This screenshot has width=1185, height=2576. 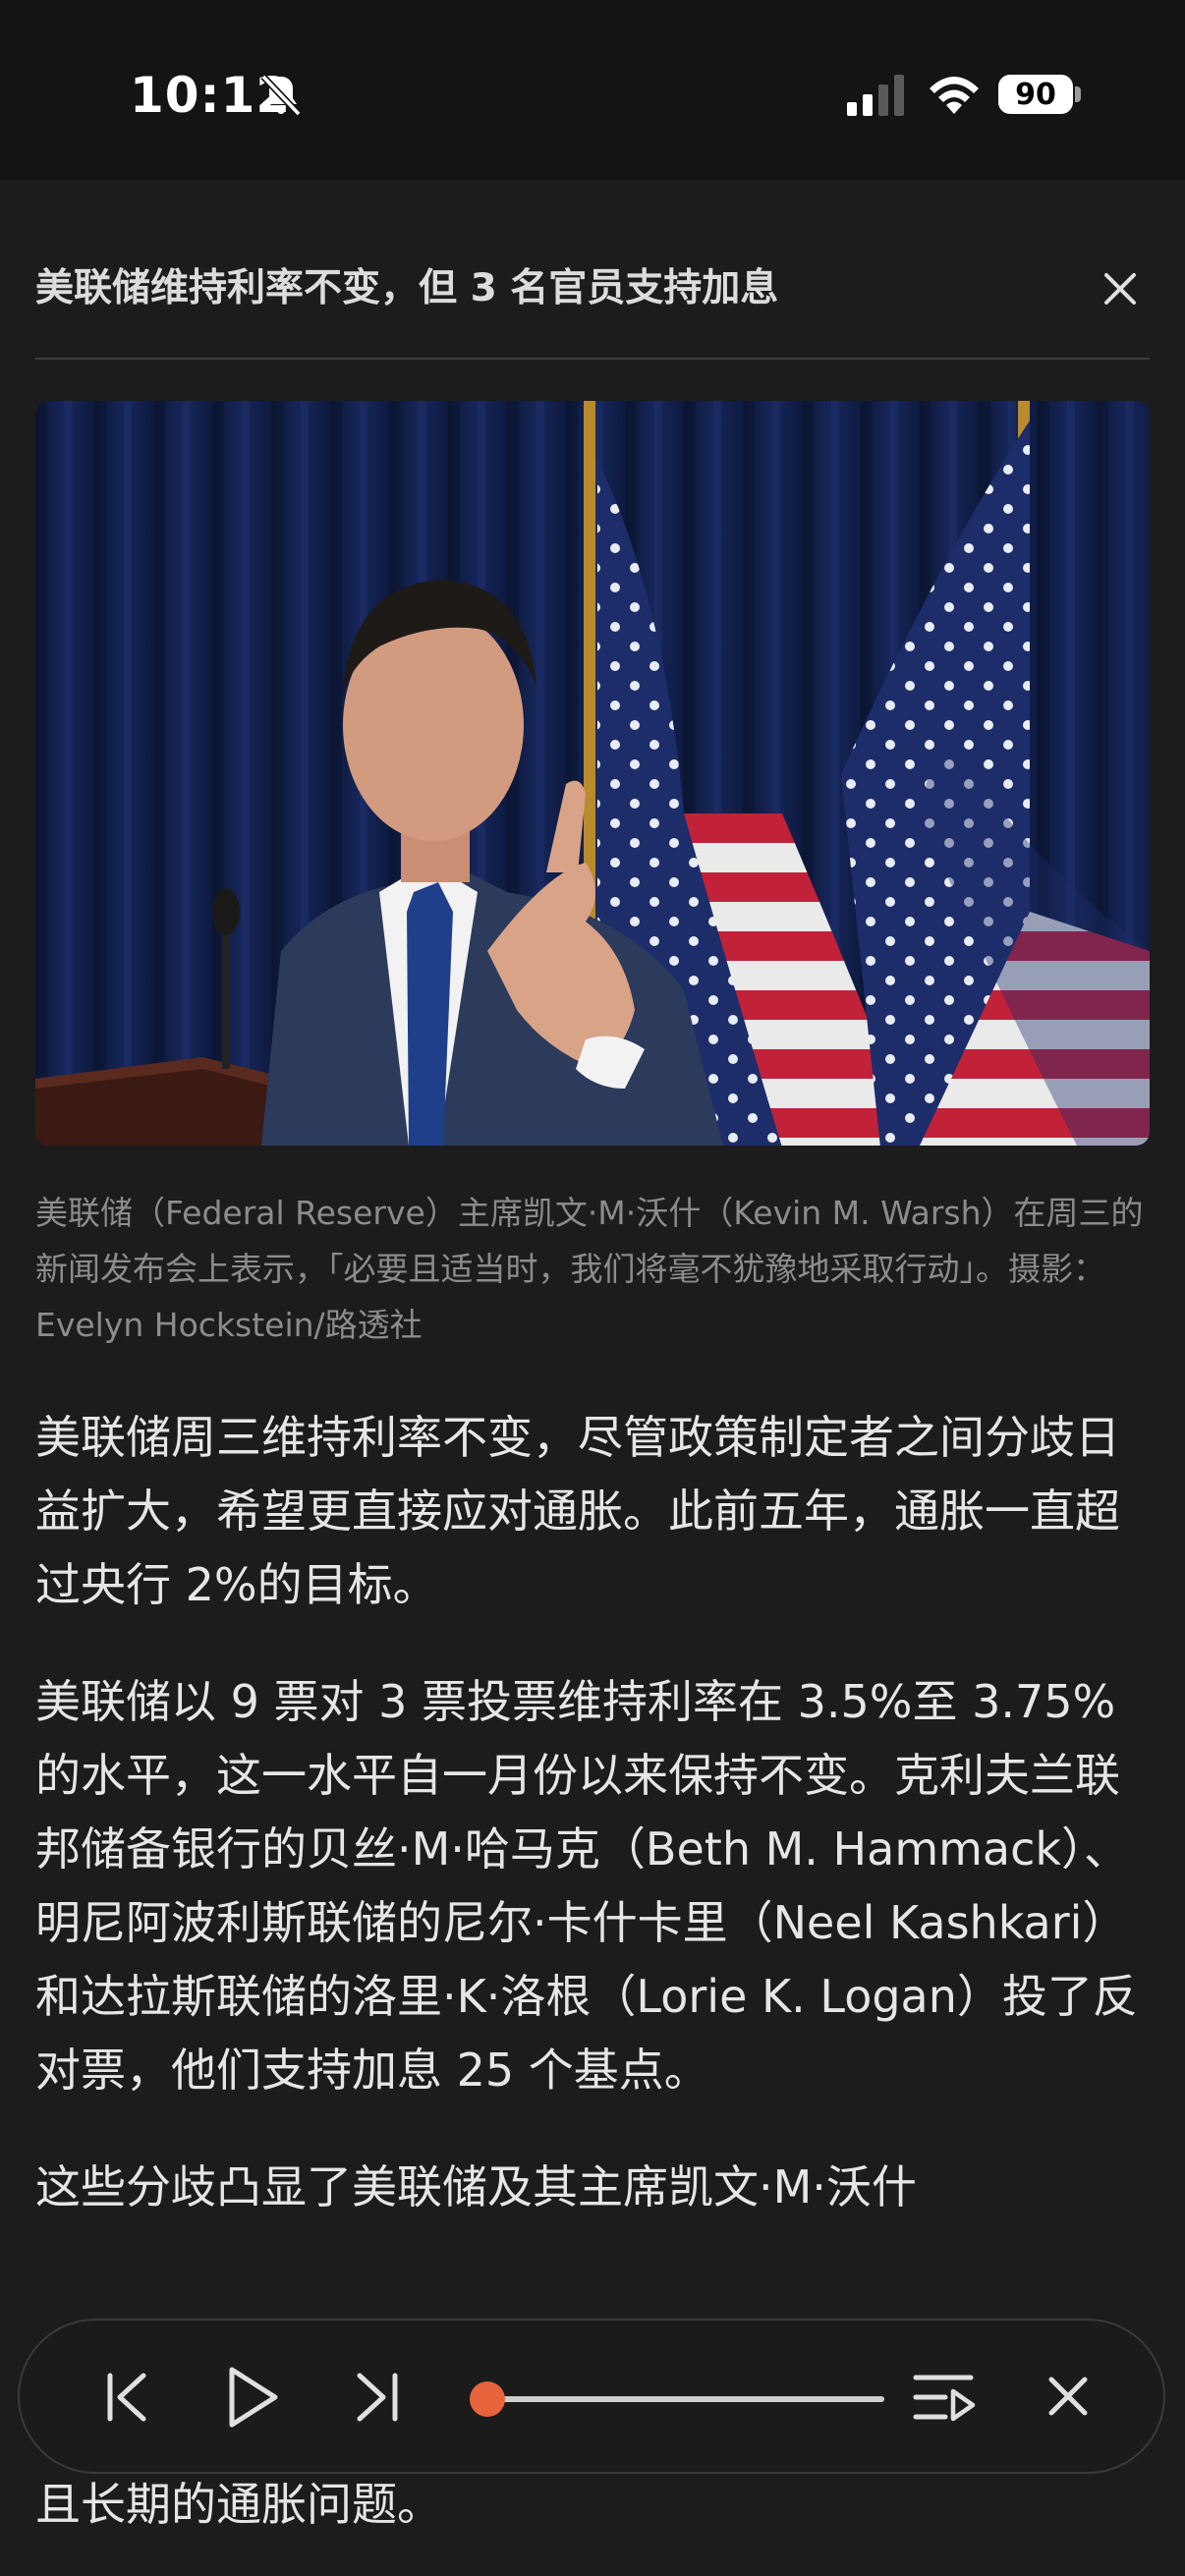 I want to click on audio-player, so click(x=592, y=2396).